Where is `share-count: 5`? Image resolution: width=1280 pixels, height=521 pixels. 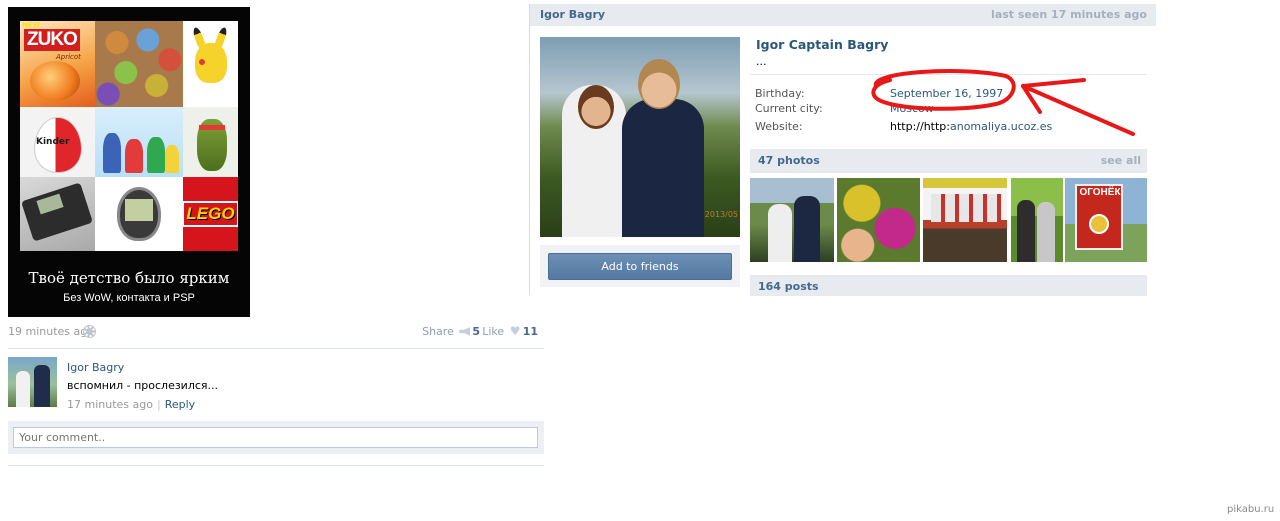
share-count: 5 is located at coordinates (476, 331).